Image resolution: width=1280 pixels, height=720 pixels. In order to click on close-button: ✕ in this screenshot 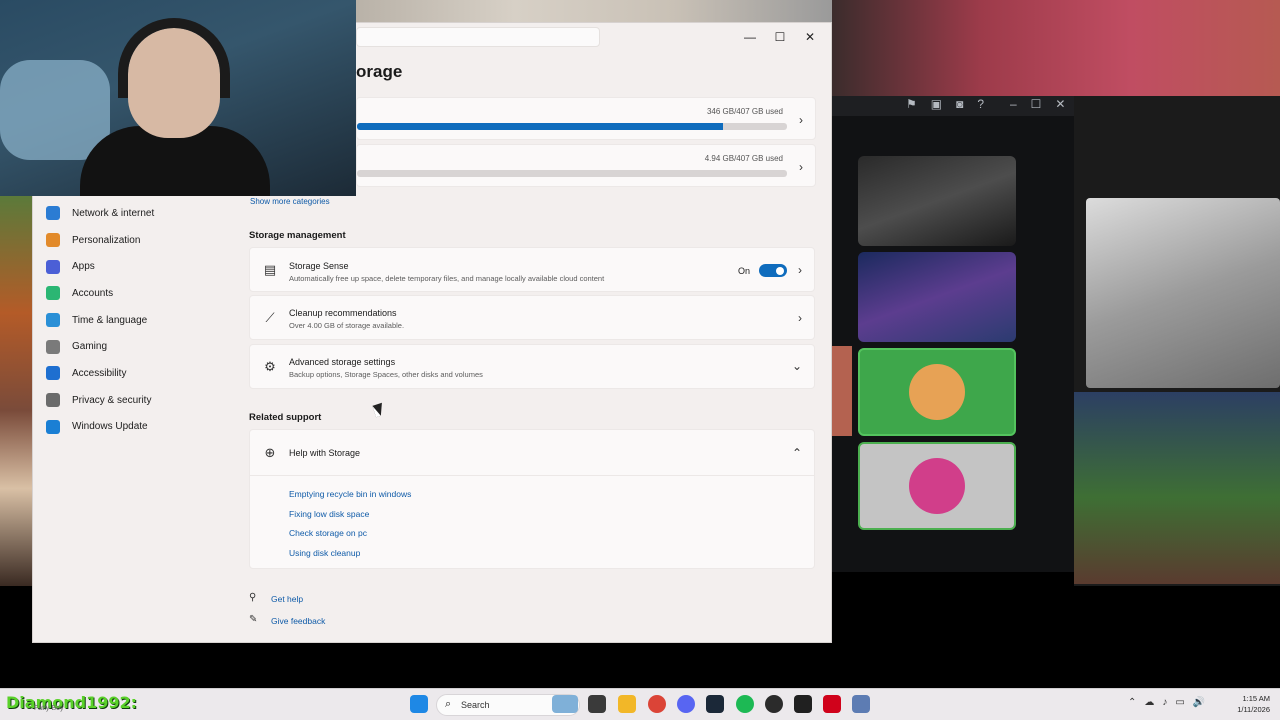, I will do `click(810, 37)`.